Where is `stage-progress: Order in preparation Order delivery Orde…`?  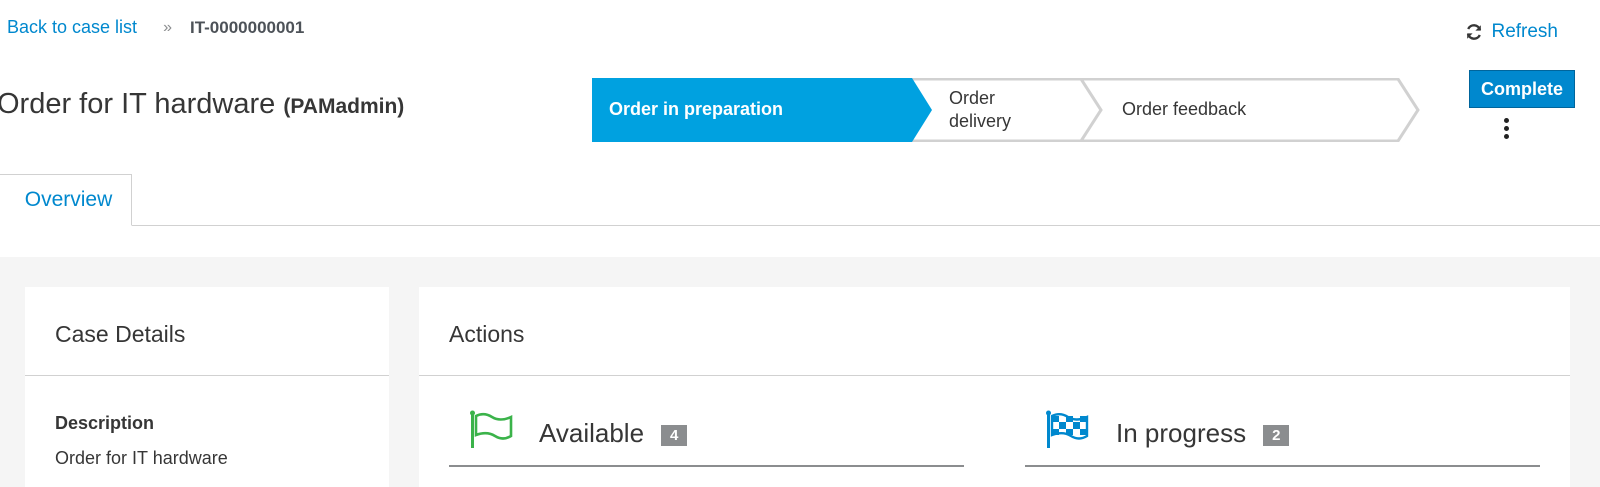
stage-progress: Order in preparation Order delivery Orde… is located at coordinates (1007, 110).